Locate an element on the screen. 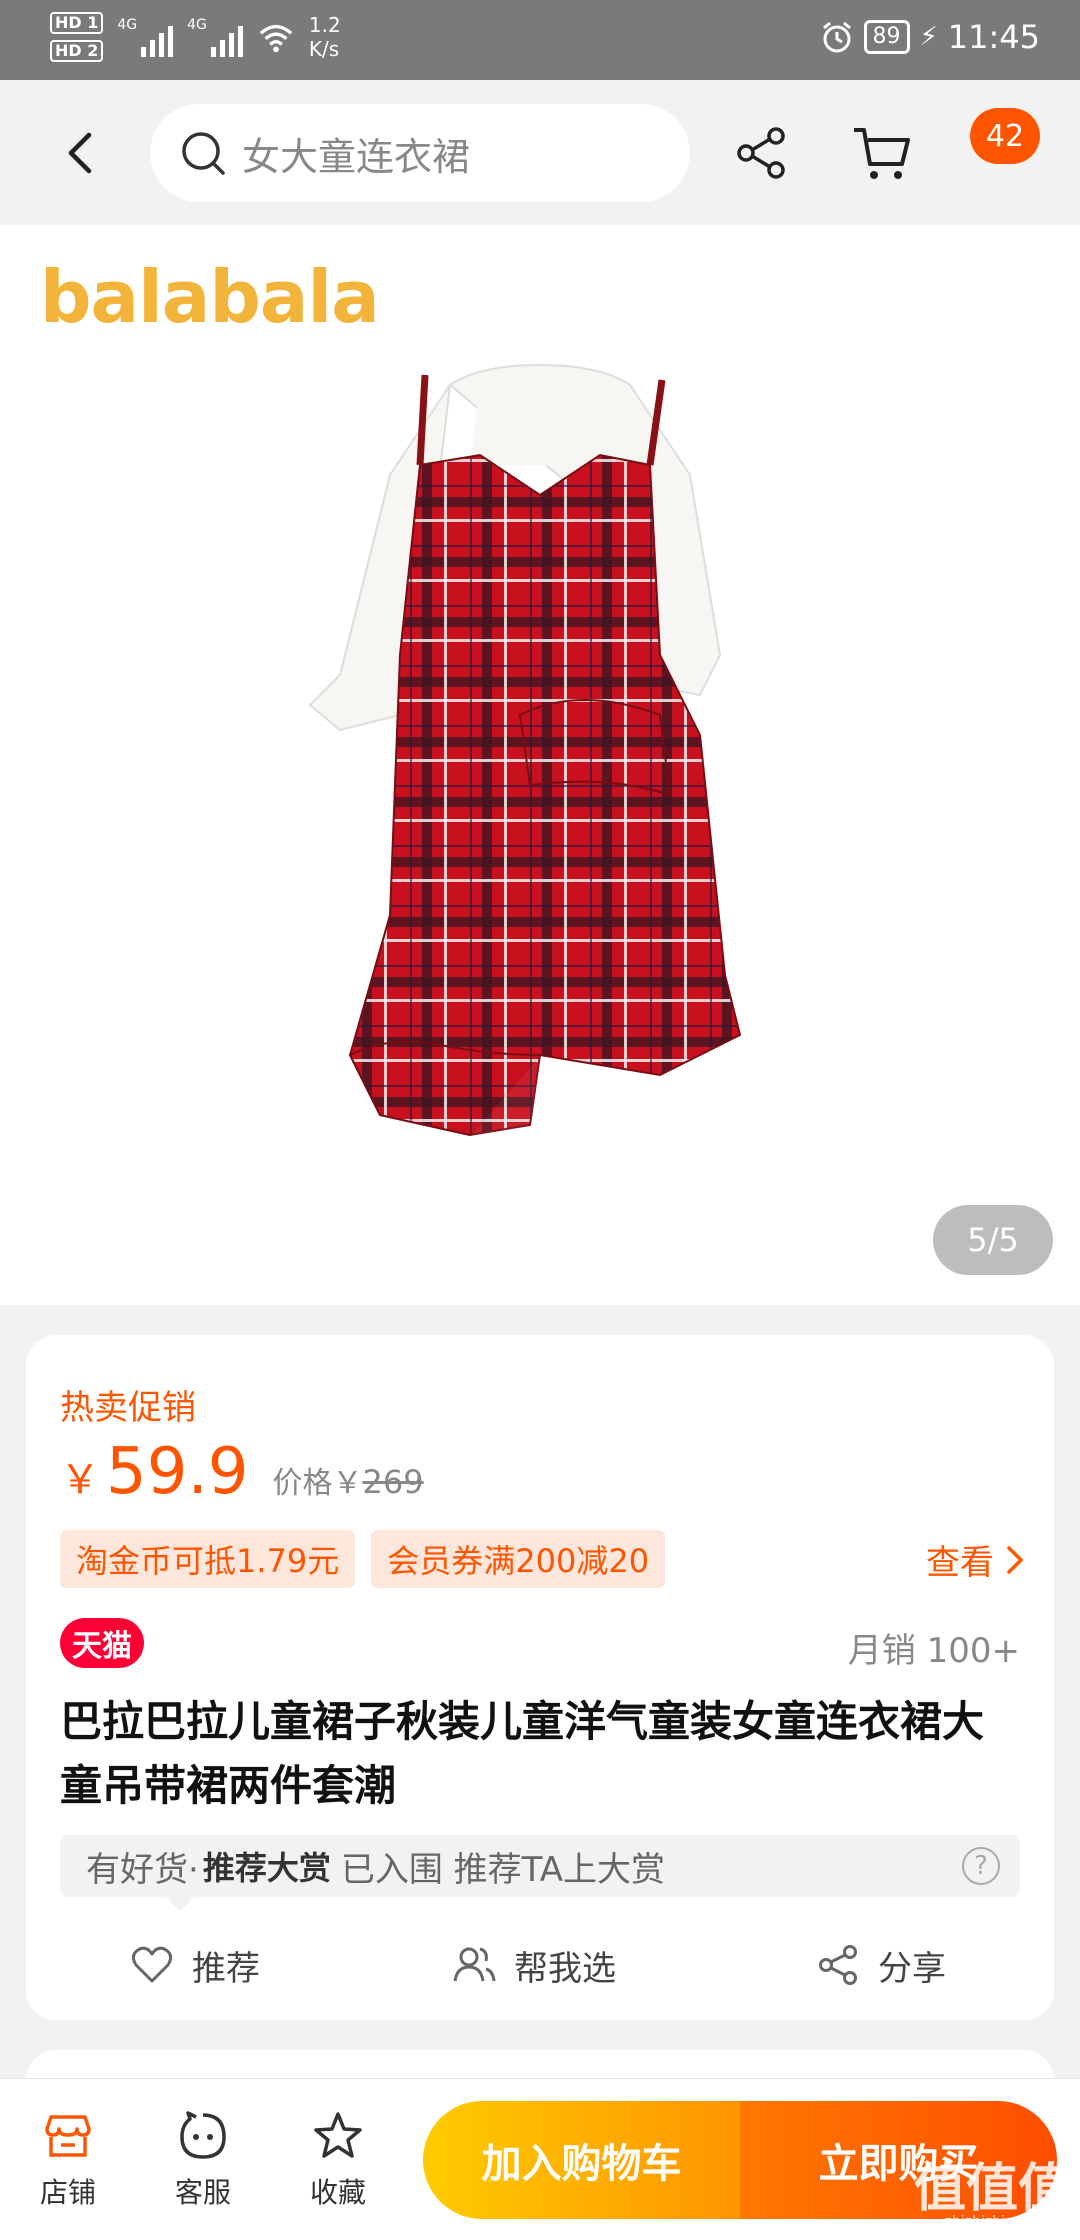  charging-icon: ⚡ is located at coordinates (928, 37).